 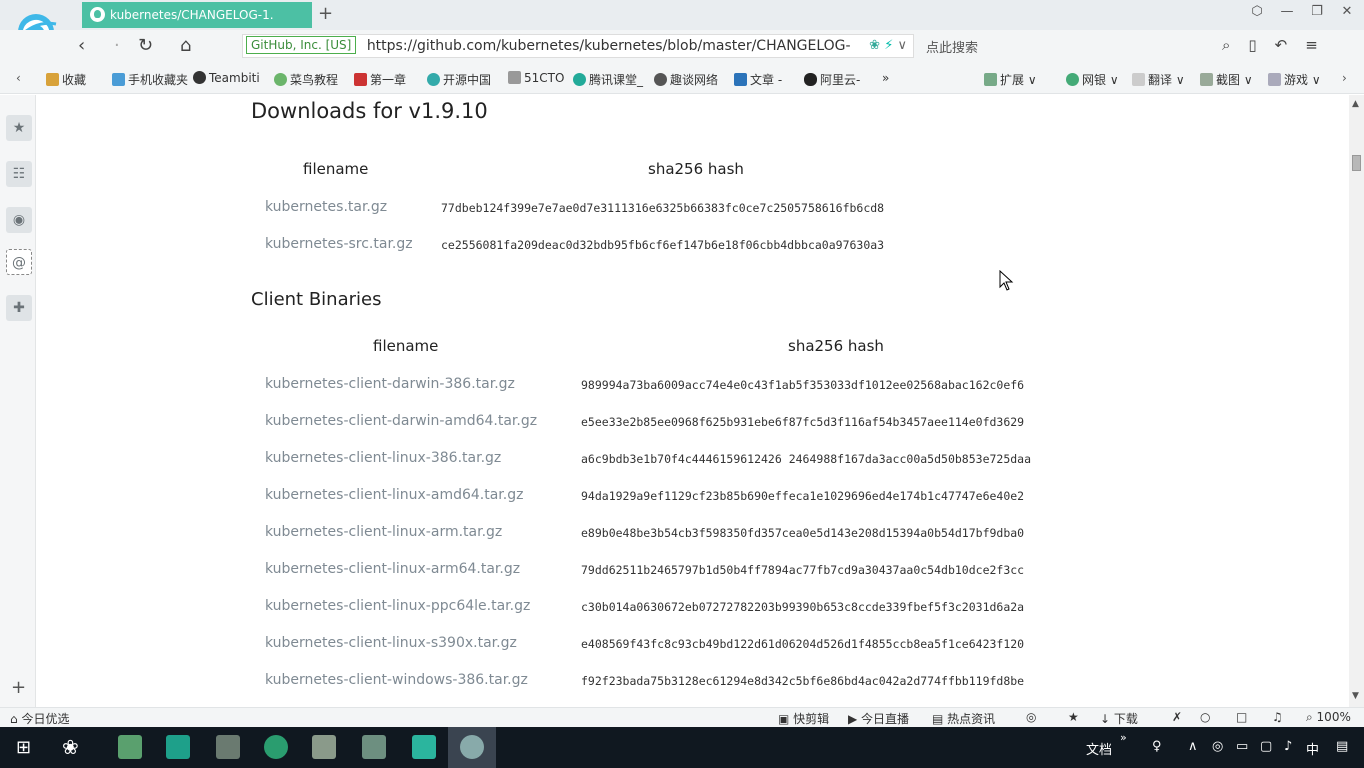 What do you see at coordinates (874, 45) in the screenshot?
I see `flower-icon: ❀` at bounding box center [874, 45].